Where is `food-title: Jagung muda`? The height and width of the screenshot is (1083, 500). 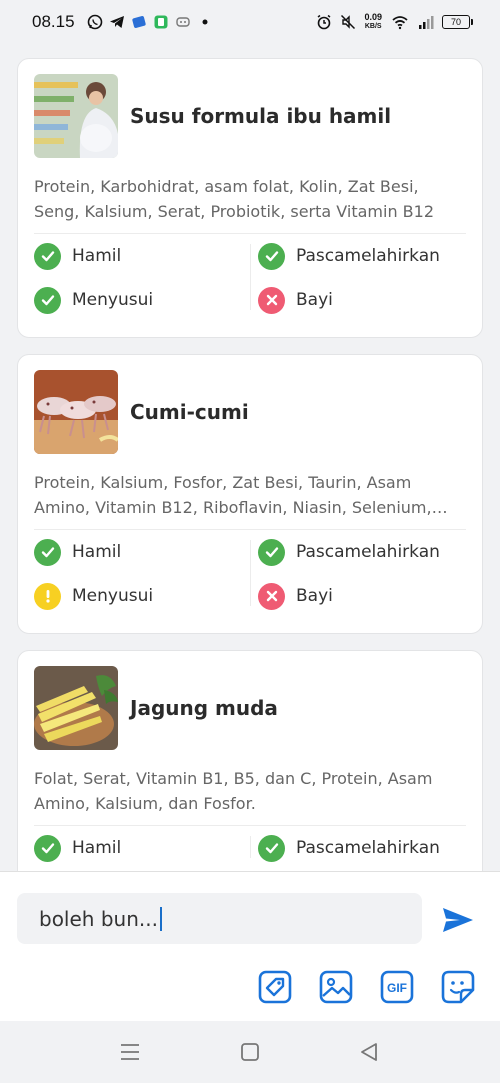
food-title: Jagung muda is located at coordinates (204, 708).